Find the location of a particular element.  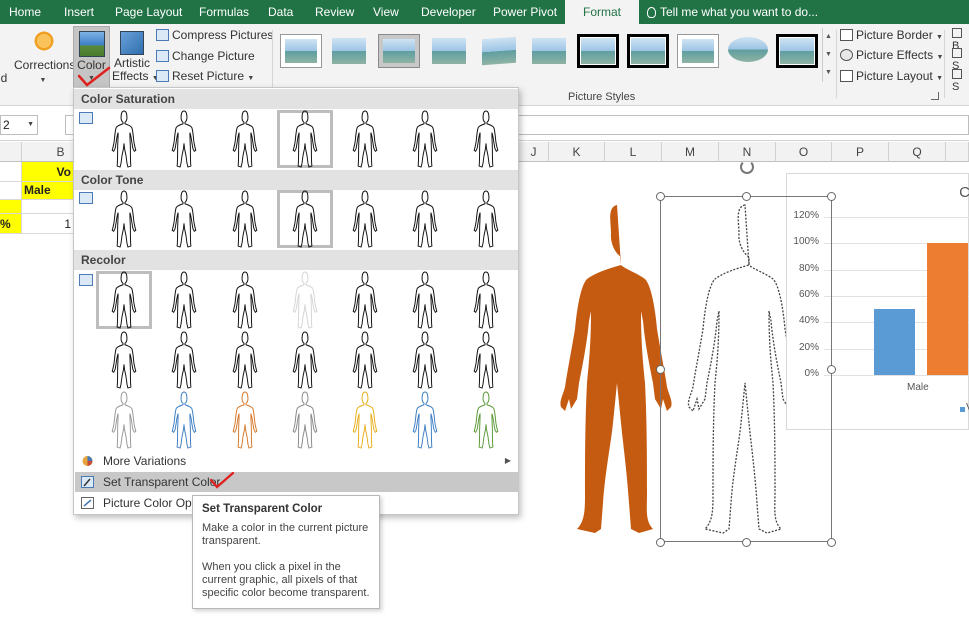

gallery-scroll: ▲ ▼ ▼ is located at coordinates (828, 55).